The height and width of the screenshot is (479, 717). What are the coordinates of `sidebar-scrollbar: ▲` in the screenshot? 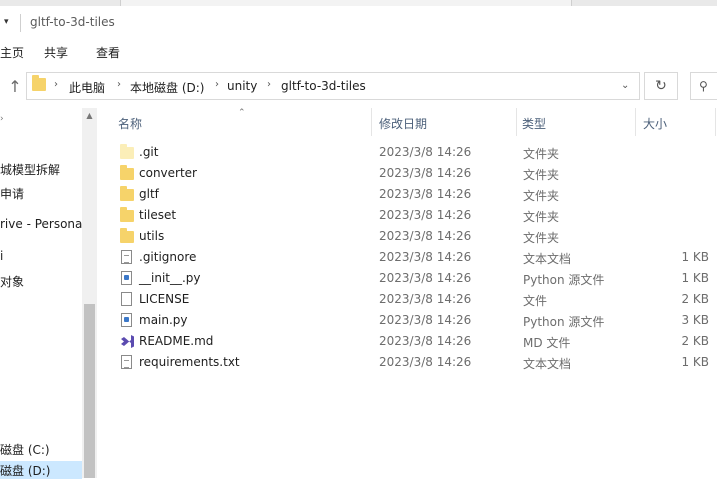 It's located at (89, 293).